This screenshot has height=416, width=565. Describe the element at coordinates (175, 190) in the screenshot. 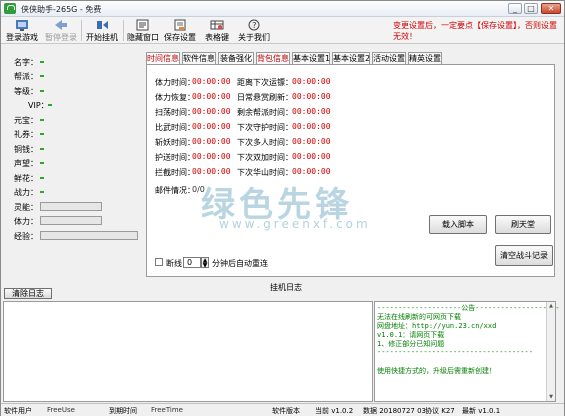

I see `mail-label: 邮件情况：` at that location.